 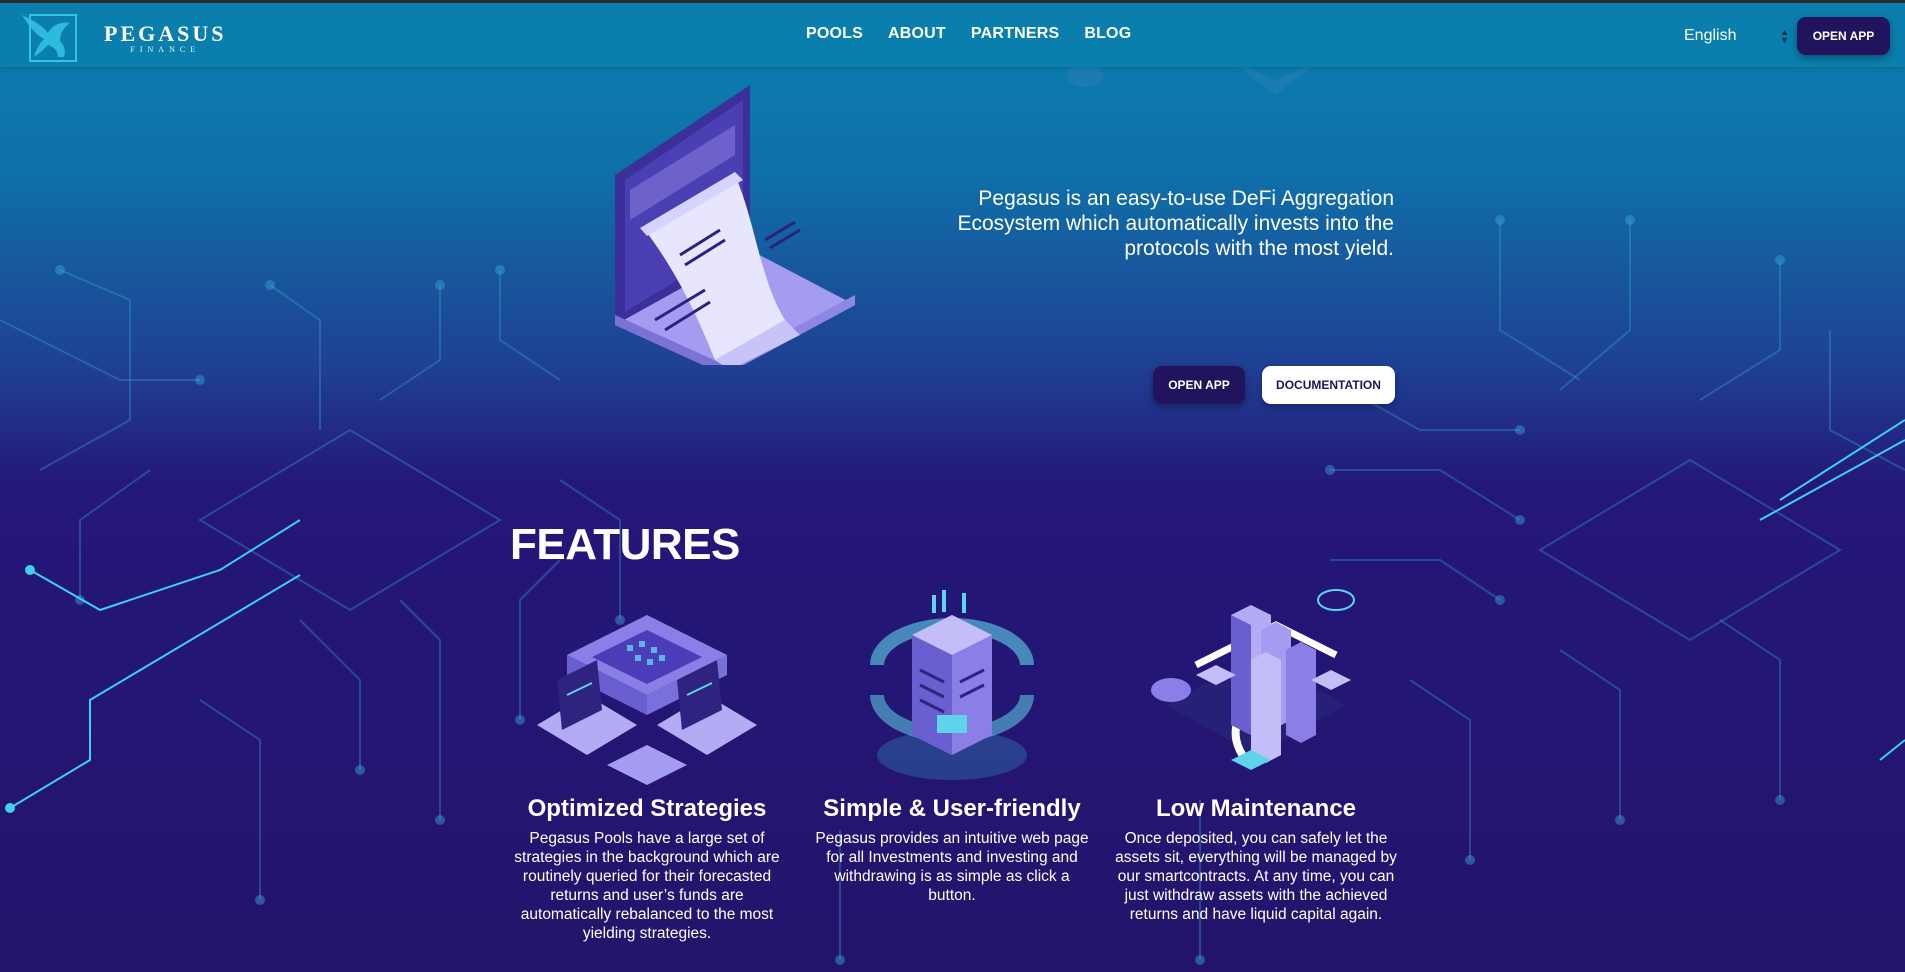 I want to click on feature-title: Low Maintenance, so click(x=1256, y=808).